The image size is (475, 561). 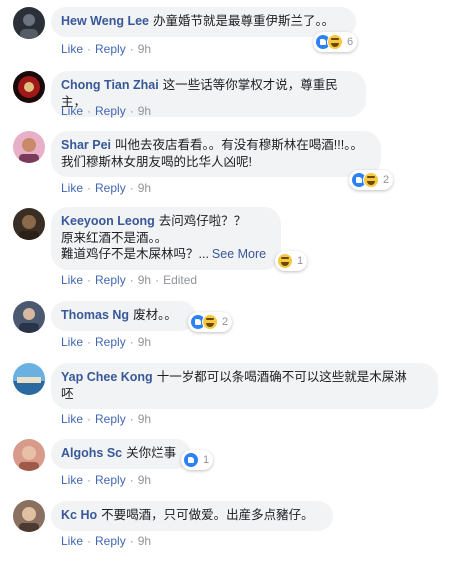 What do you see at coordinates (107, 377) in the screenshot?
I see `comment-author: Yap Chee Kong` at bounding box center [107, 377].